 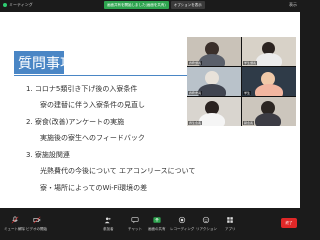 What do you see at coordinates (5, 5) in the screenshot?
I see `status-dot-icon` at bounding box center [5, 5].